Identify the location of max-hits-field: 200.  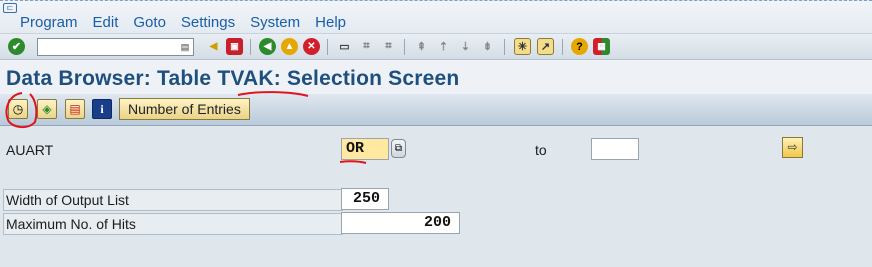
(400, 223).